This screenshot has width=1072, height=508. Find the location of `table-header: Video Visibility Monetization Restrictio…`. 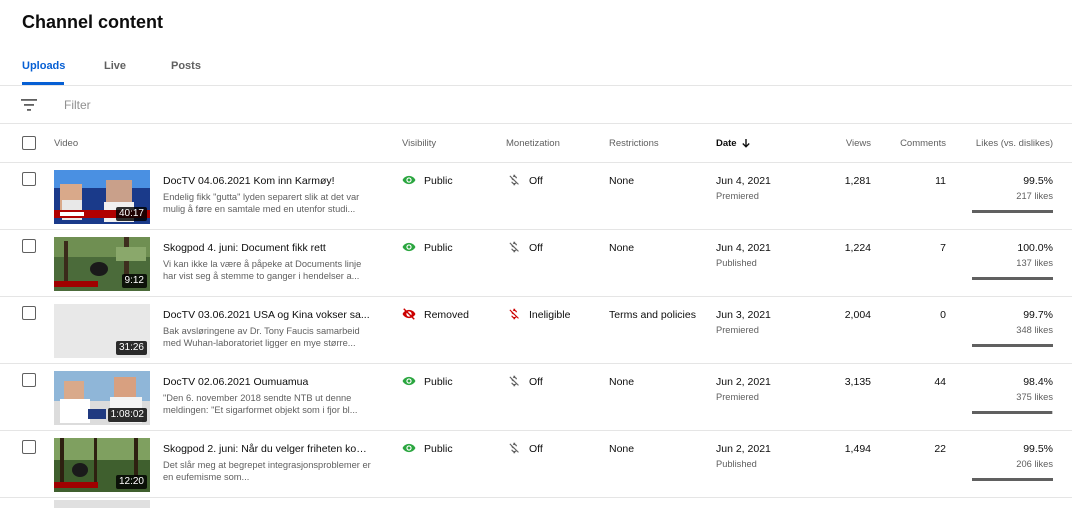

table-header: Video Visibility Monetization Restrictio… is located at coordinates (536, 143).